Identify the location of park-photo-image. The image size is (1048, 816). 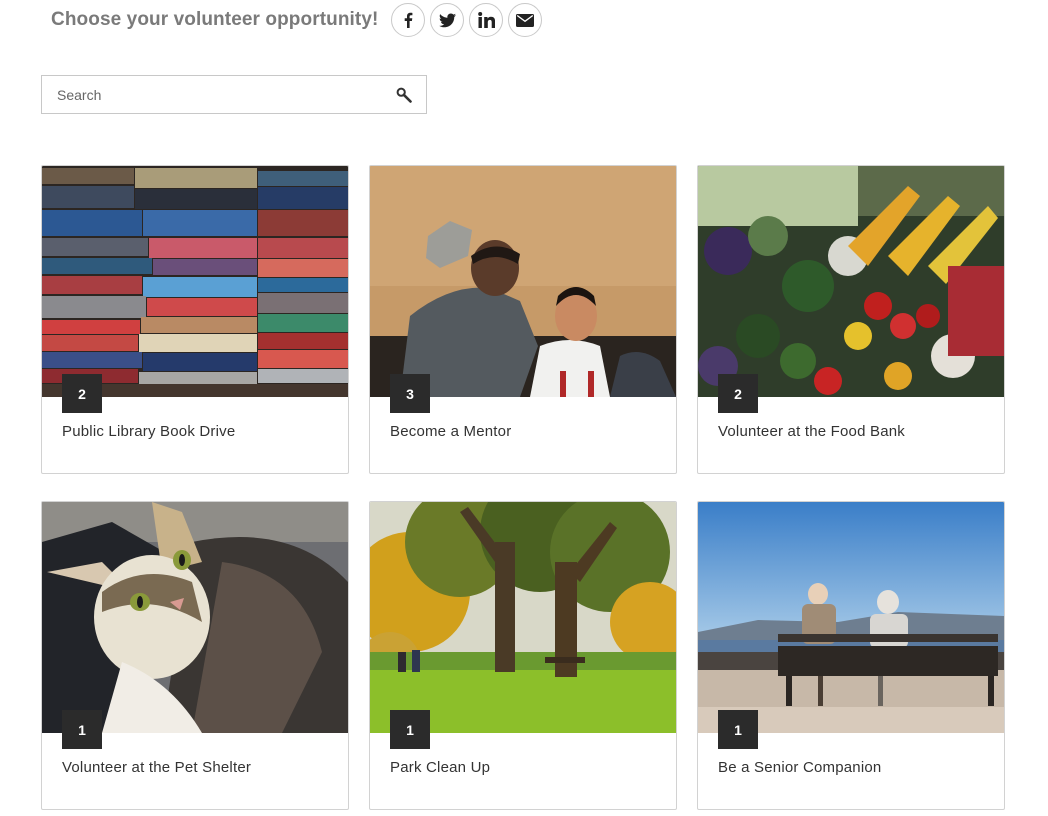
(523, 617).